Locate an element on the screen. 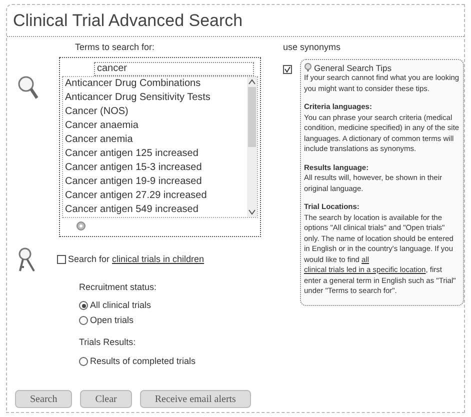 The width and height of the screenshot is (471, 417). term-option: Cancer antigen 15-3 increased is located at coordinates (155, 167).